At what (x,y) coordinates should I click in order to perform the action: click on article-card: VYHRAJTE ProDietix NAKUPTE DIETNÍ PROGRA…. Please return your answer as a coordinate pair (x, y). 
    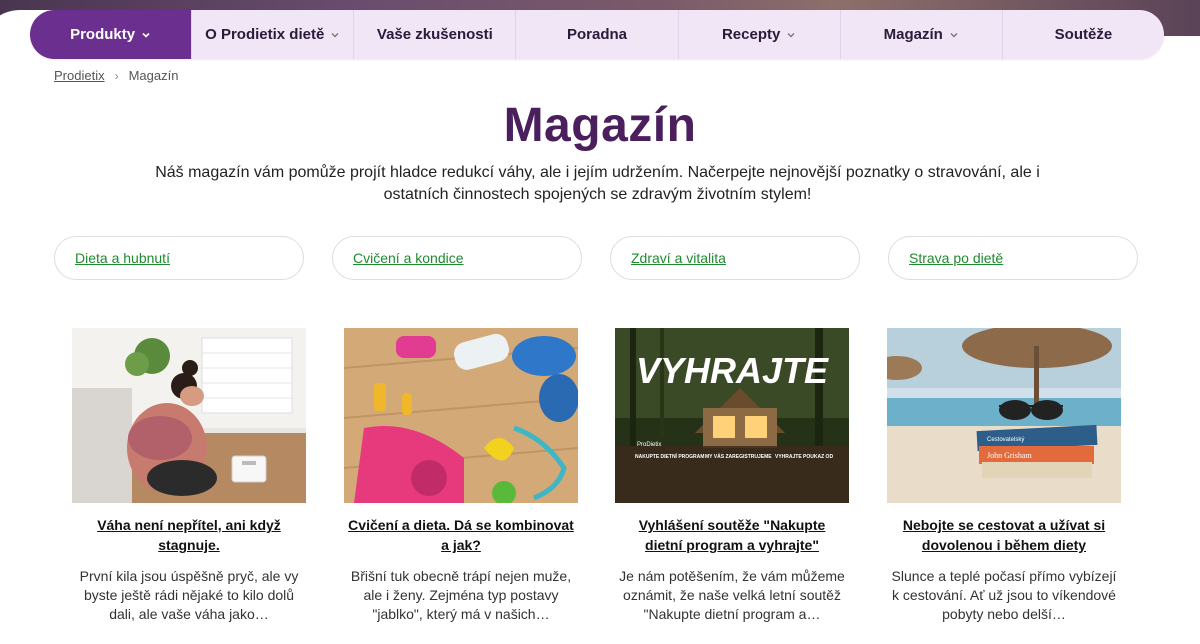
    Looking at the image, I should click on (732, 476).